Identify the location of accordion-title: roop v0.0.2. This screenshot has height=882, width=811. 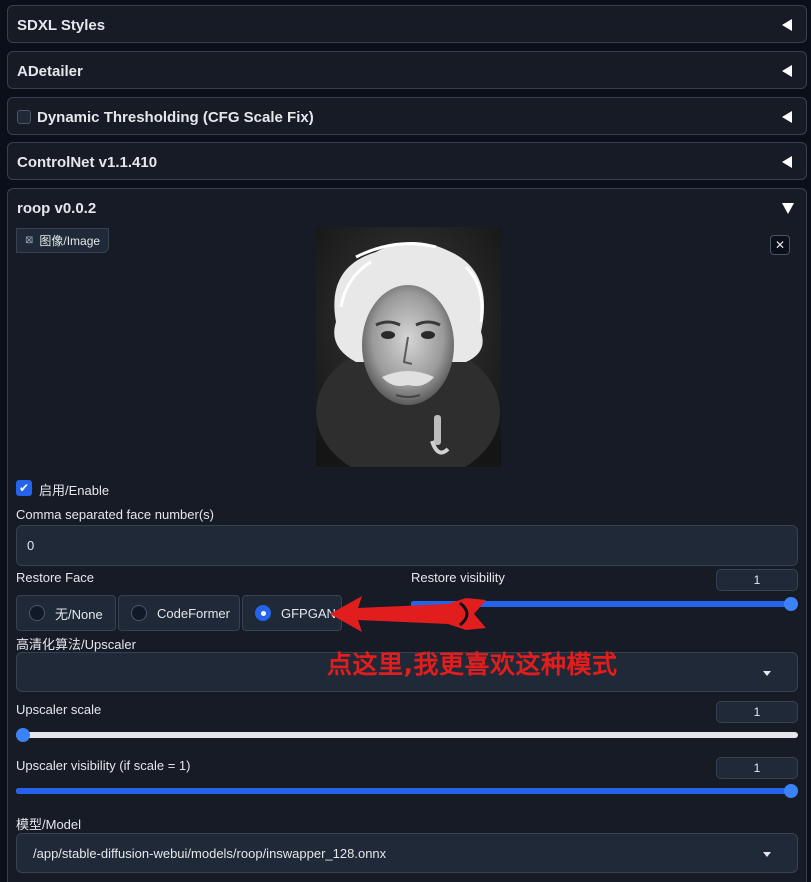
(57, 208).